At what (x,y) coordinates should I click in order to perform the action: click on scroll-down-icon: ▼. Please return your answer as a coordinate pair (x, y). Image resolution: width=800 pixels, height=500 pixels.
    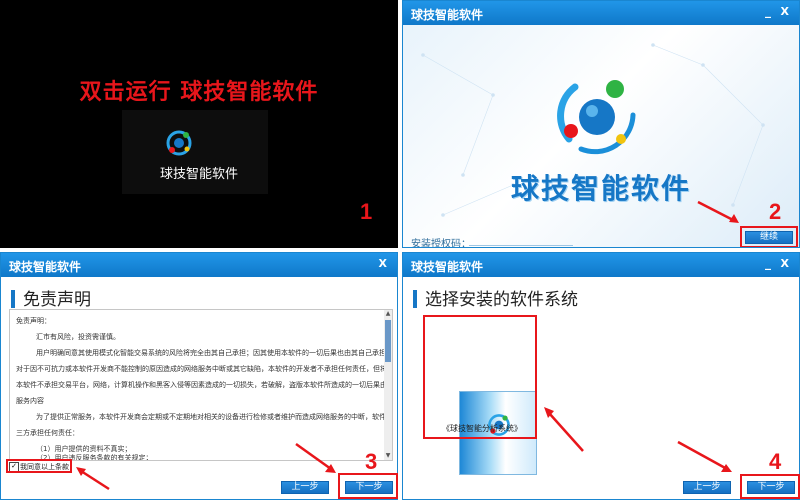
    Looking at the image, I should click on (388, 456).